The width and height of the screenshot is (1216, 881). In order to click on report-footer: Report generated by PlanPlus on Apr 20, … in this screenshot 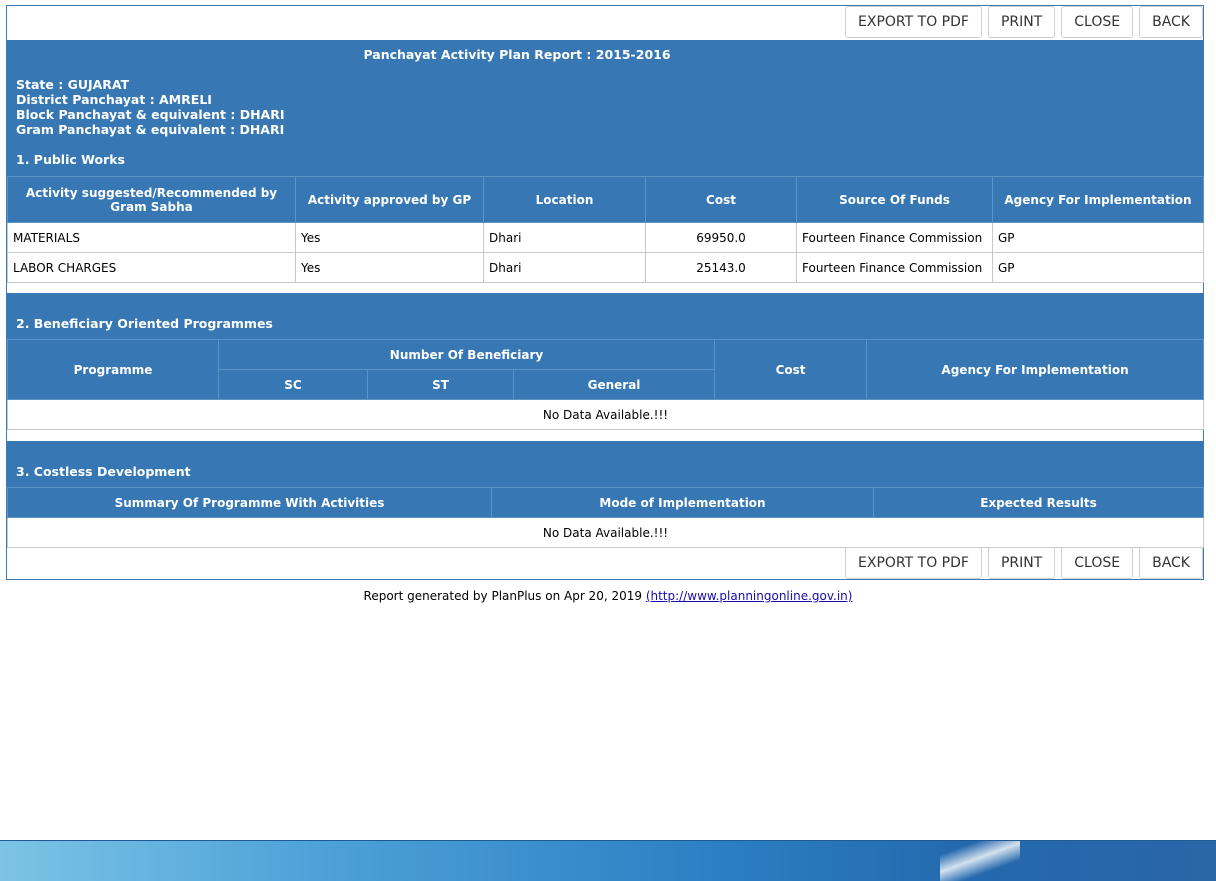, I will do `click(608, 596)`.